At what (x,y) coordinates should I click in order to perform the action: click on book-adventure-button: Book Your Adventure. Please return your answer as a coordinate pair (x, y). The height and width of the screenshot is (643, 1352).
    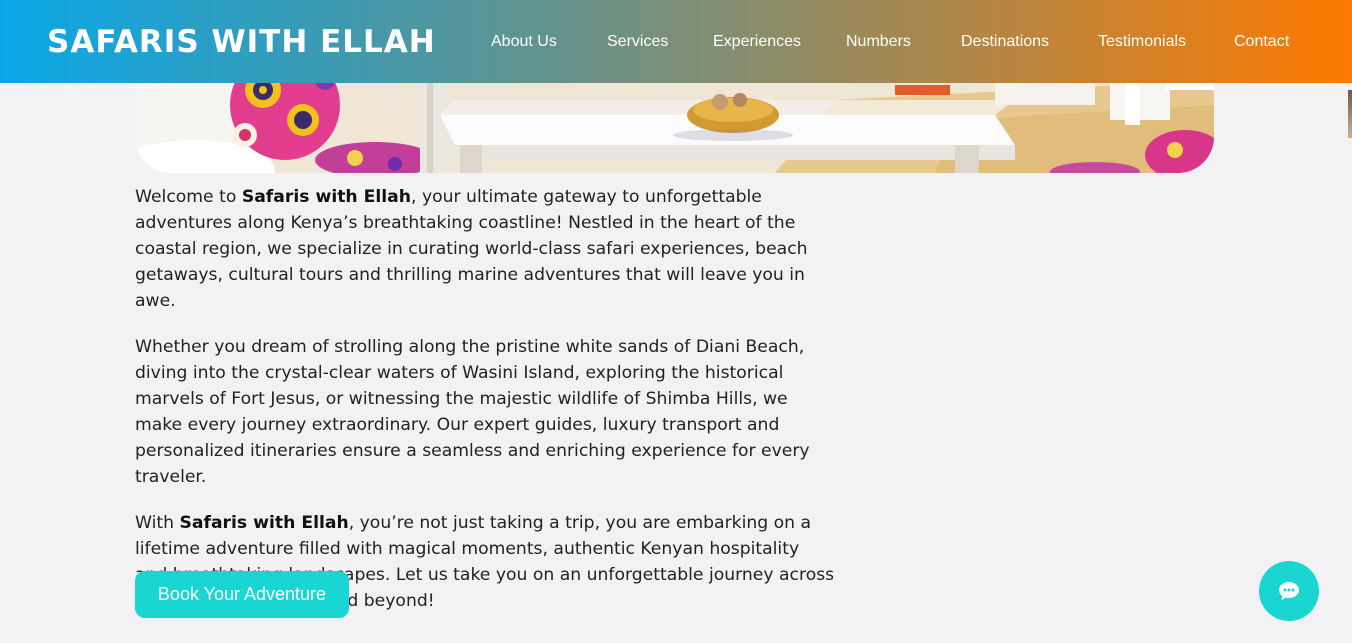
    Looking at the image, I should click on (242, 594).